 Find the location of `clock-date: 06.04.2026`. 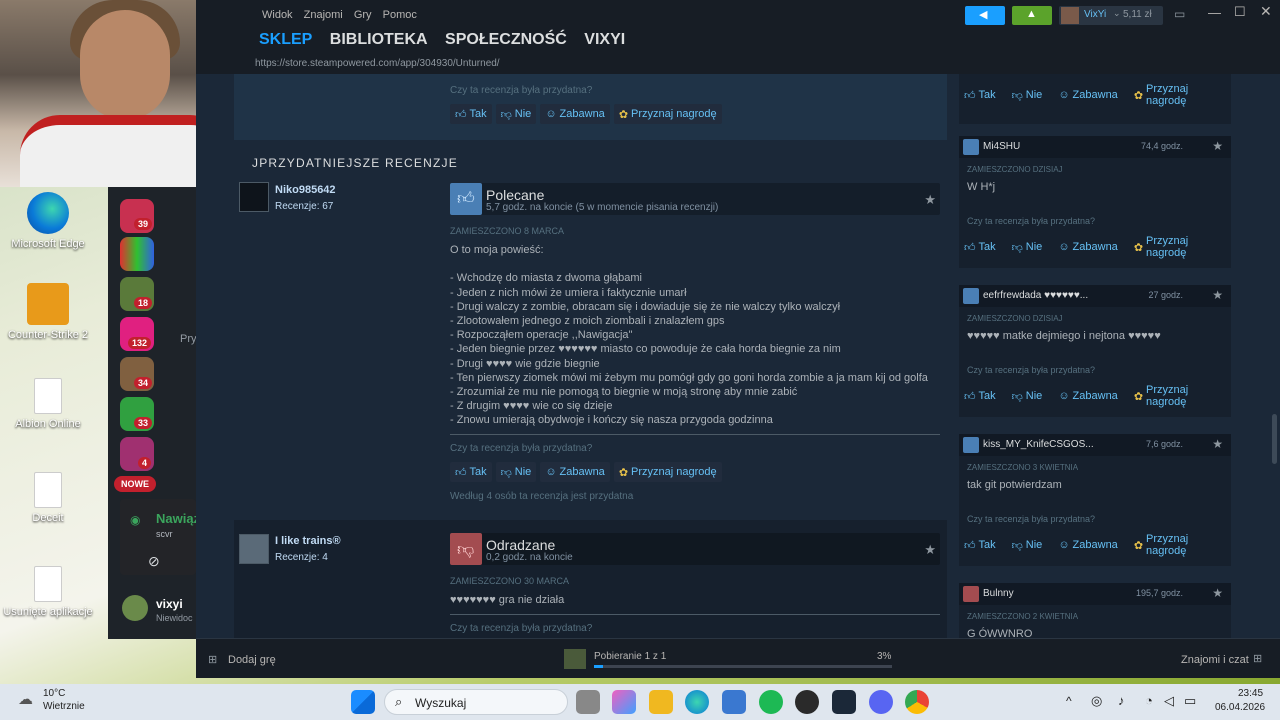

clock-date: 06.04.2026 is located at coordinates (1240, 707).